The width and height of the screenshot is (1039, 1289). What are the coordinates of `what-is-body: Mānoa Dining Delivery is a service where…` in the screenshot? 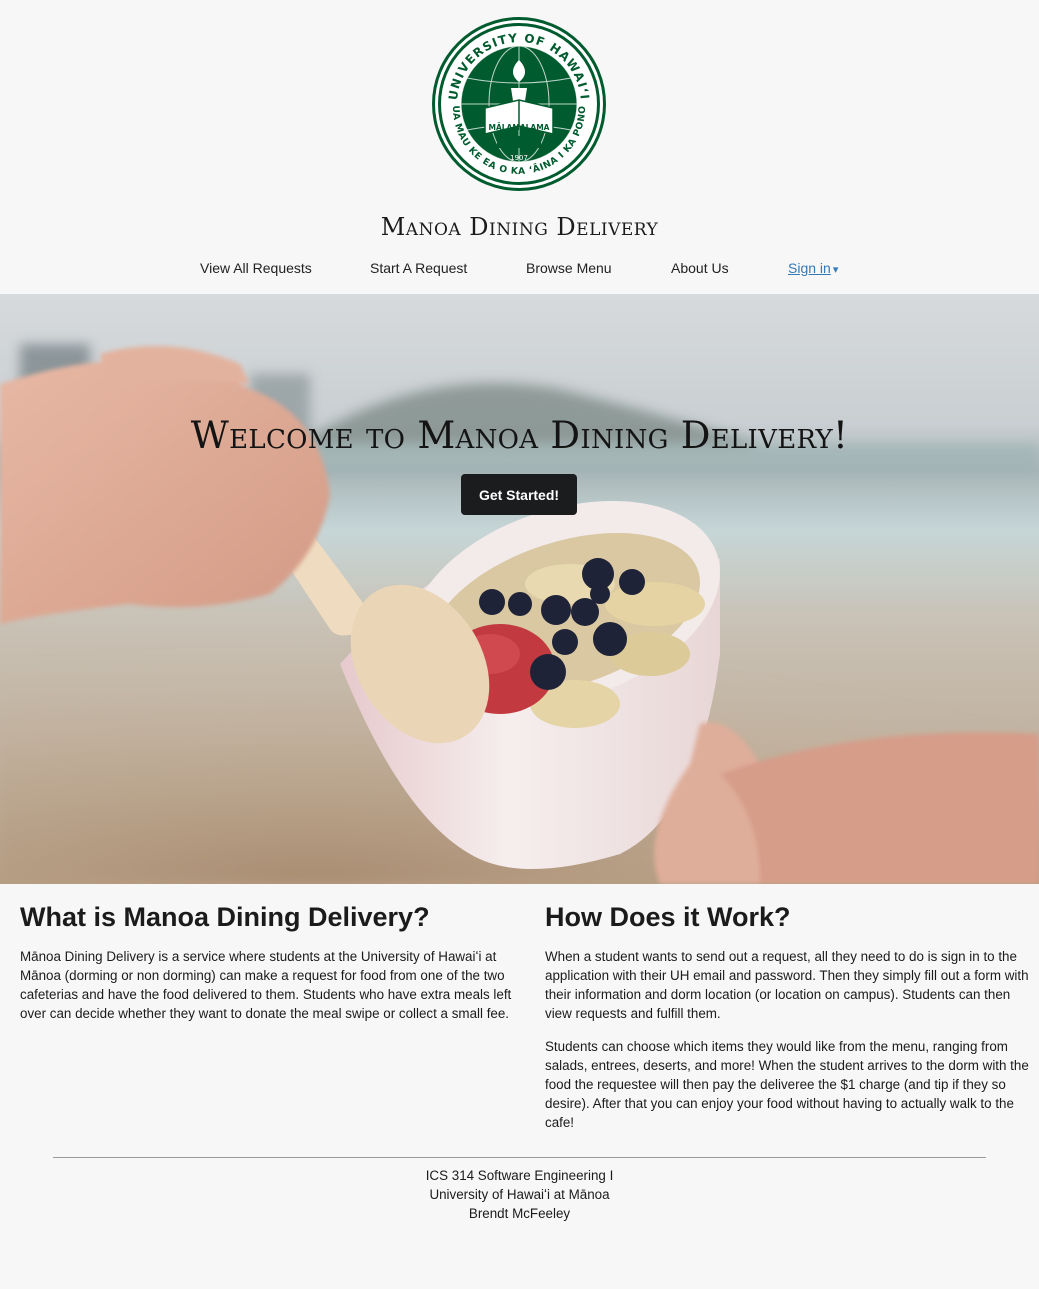 It's located at (266, 985).